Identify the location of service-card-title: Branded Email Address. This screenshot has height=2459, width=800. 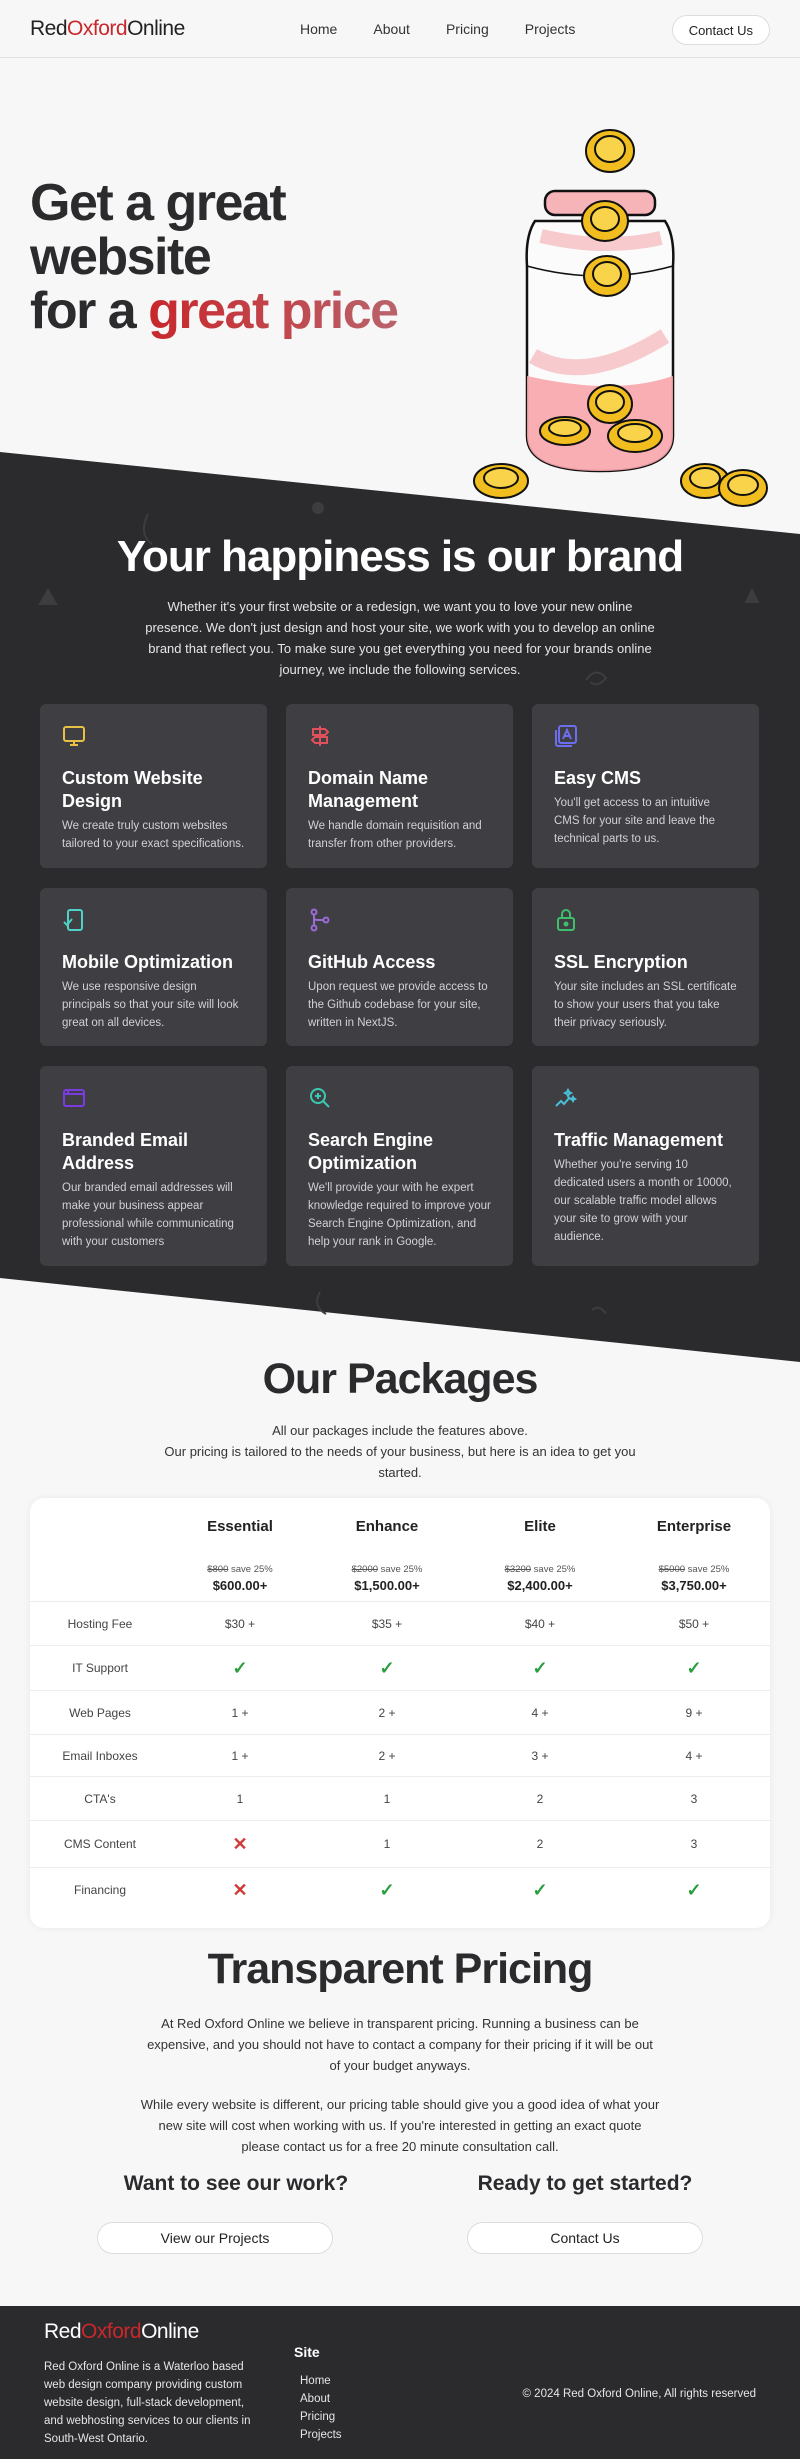
(125, 1151).